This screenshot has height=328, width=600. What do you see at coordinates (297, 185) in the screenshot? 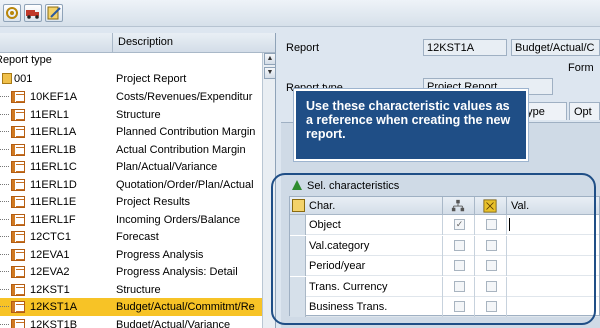
I see `tree-triangle-icon` at bounding box center [297, 185].